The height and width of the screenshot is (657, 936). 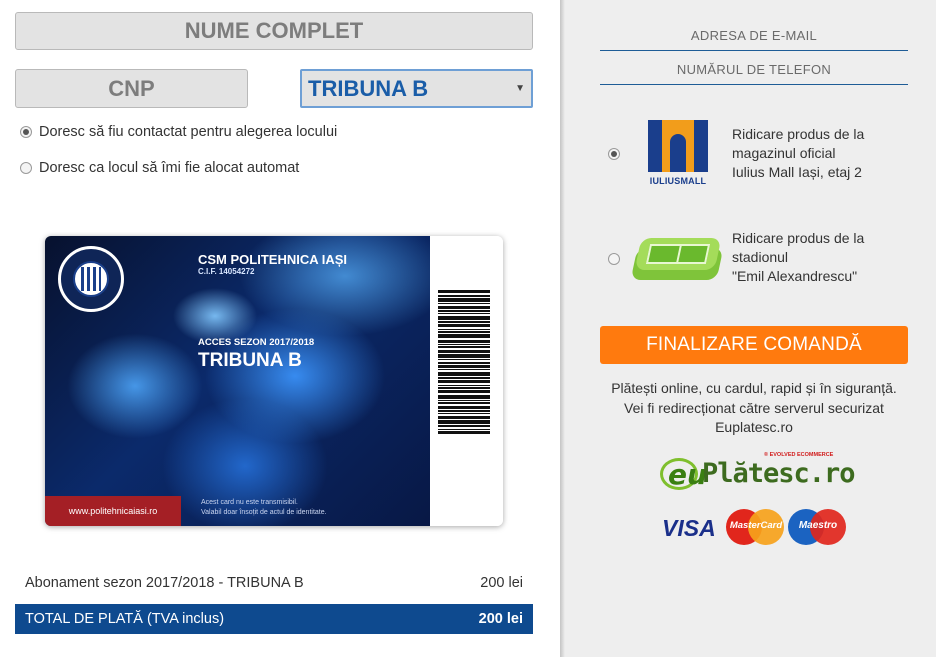 What do you see at coordinates (760, 257) in the screenshot?
I see `pickup-text-line: stadionul` at bounding box center [760, 257].